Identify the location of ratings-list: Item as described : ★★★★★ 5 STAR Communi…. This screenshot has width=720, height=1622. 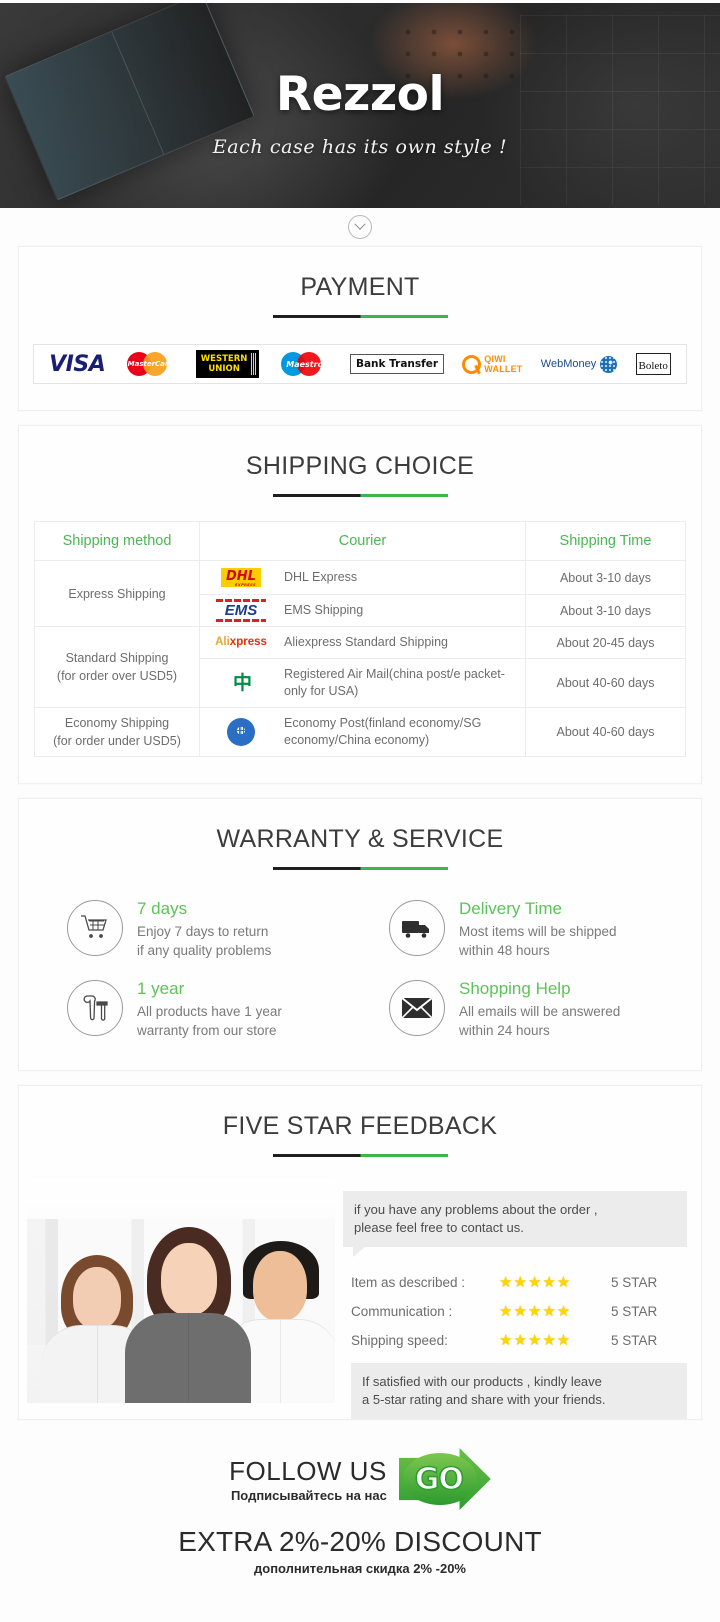
(519, 1311).